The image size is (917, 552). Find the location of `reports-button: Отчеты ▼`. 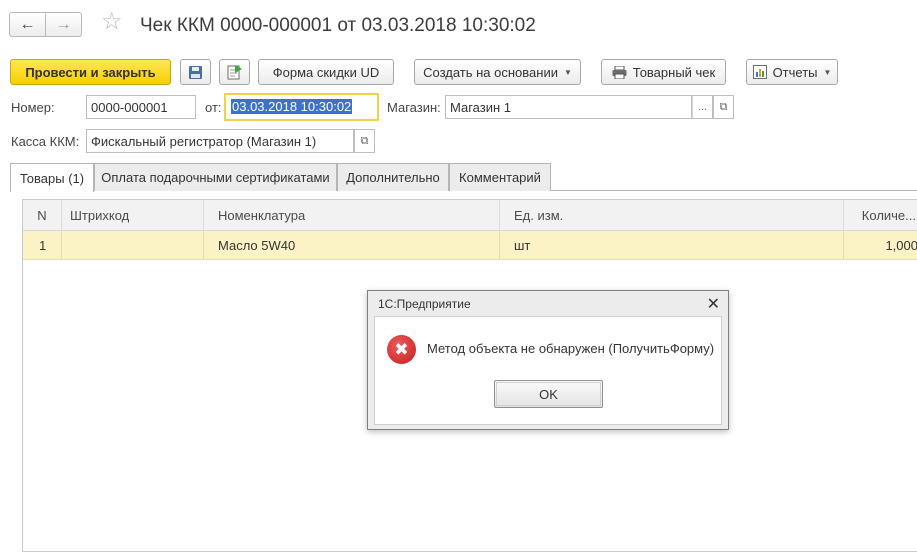

reports-button: Отчеты ▼ is located at coordinates (792, 72).